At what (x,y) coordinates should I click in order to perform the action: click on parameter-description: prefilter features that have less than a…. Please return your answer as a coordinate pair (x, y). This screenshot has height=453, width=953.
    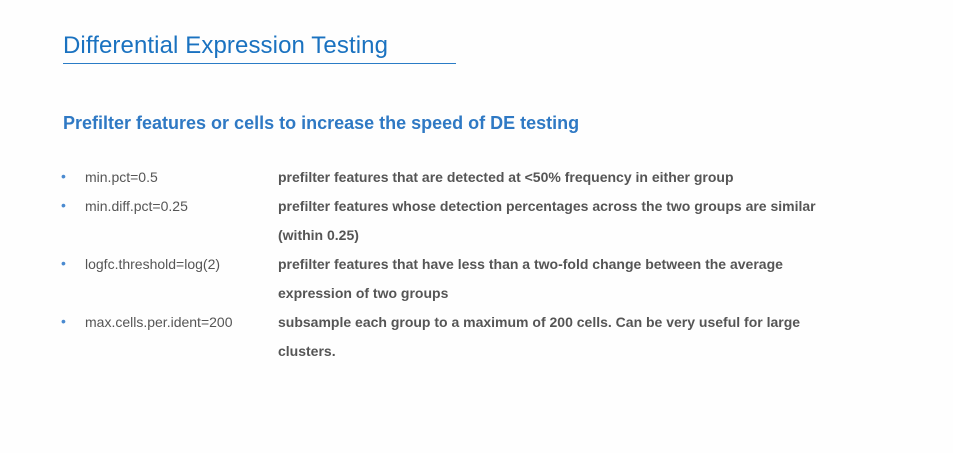
    Looking at the image, I should click on (530, 278).